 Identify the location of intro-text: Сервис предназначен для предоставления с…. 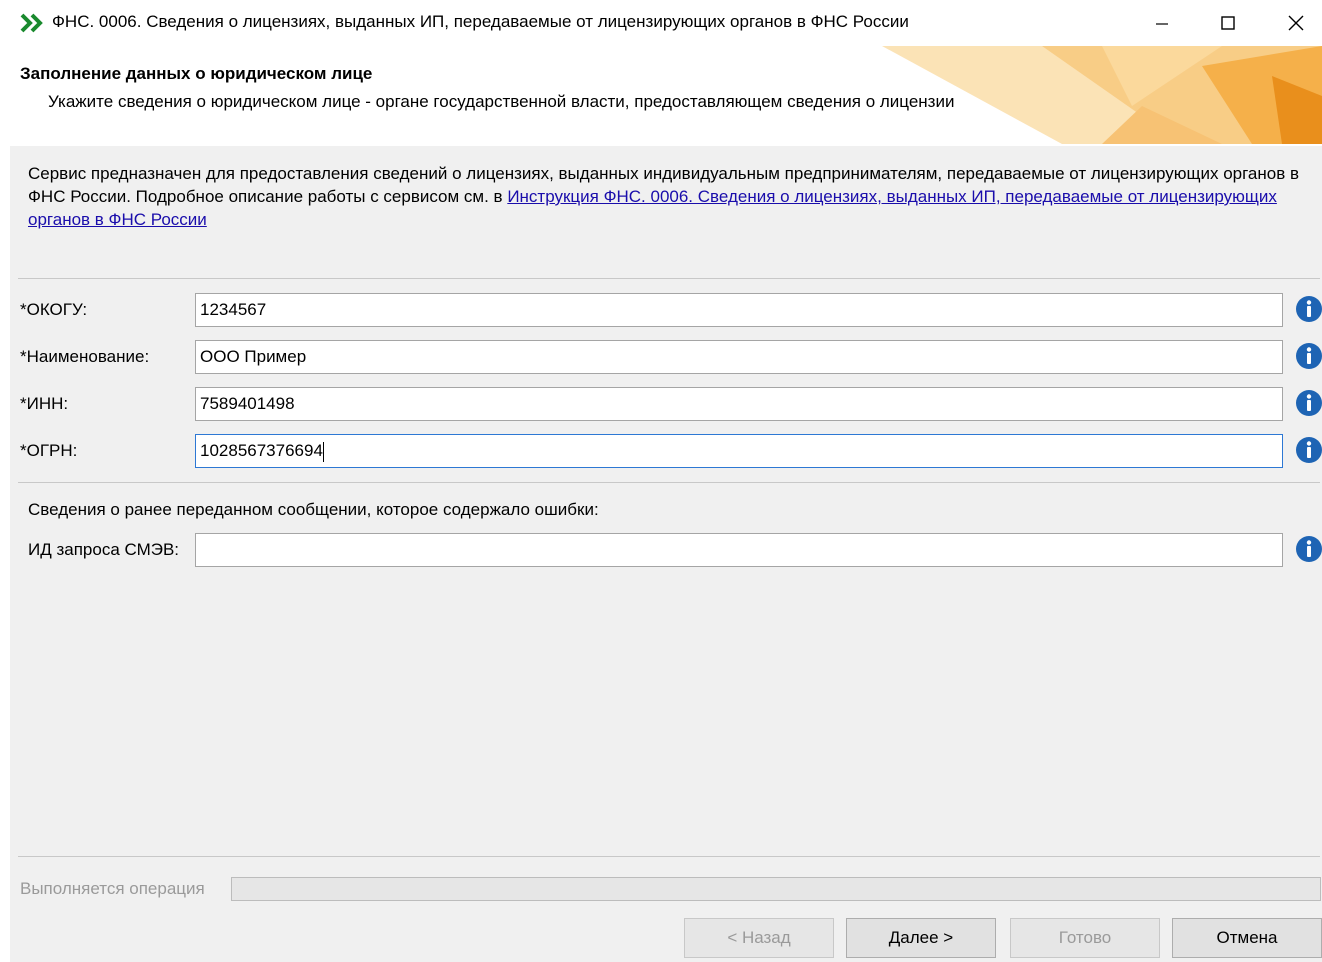
(668, 196).